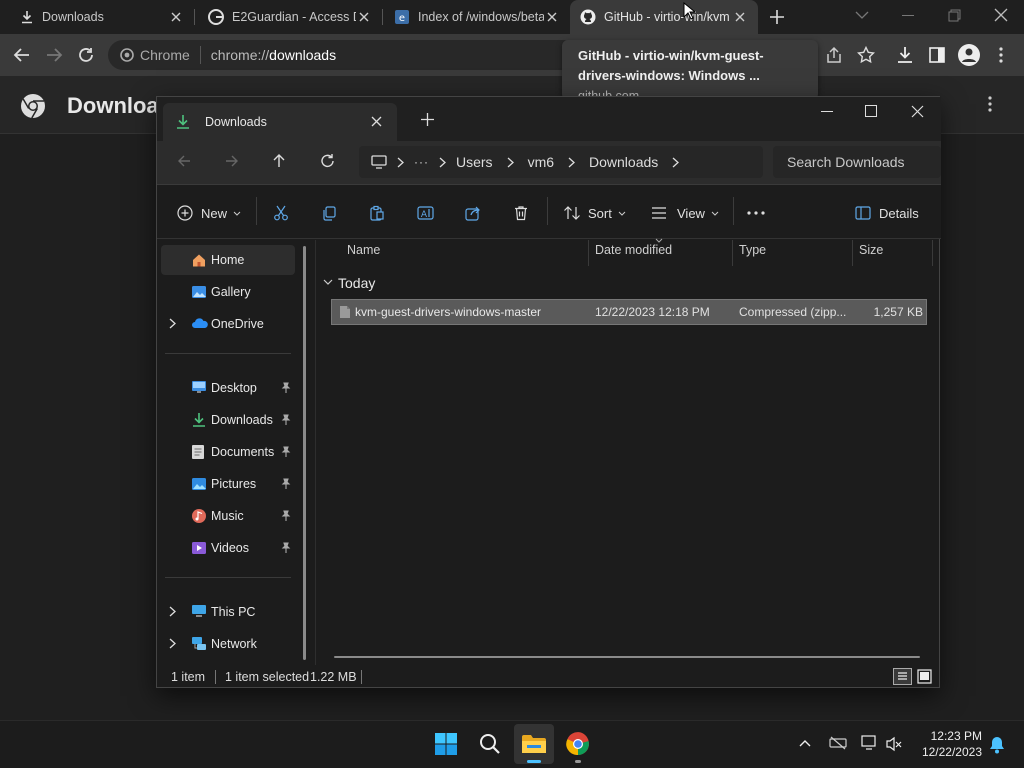  I want to click on sort-button: Sort, so click(594, 213).